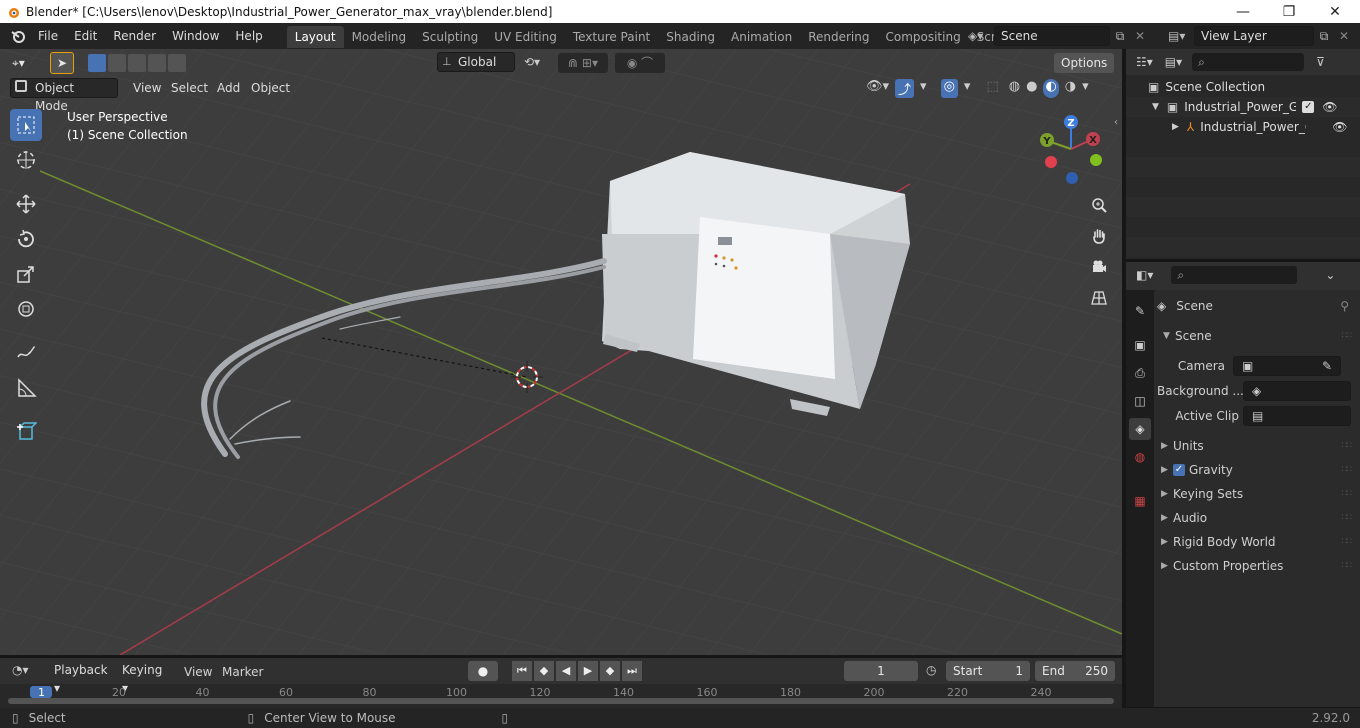  I want to click on menu-edit: Edit, so click(85, 36).